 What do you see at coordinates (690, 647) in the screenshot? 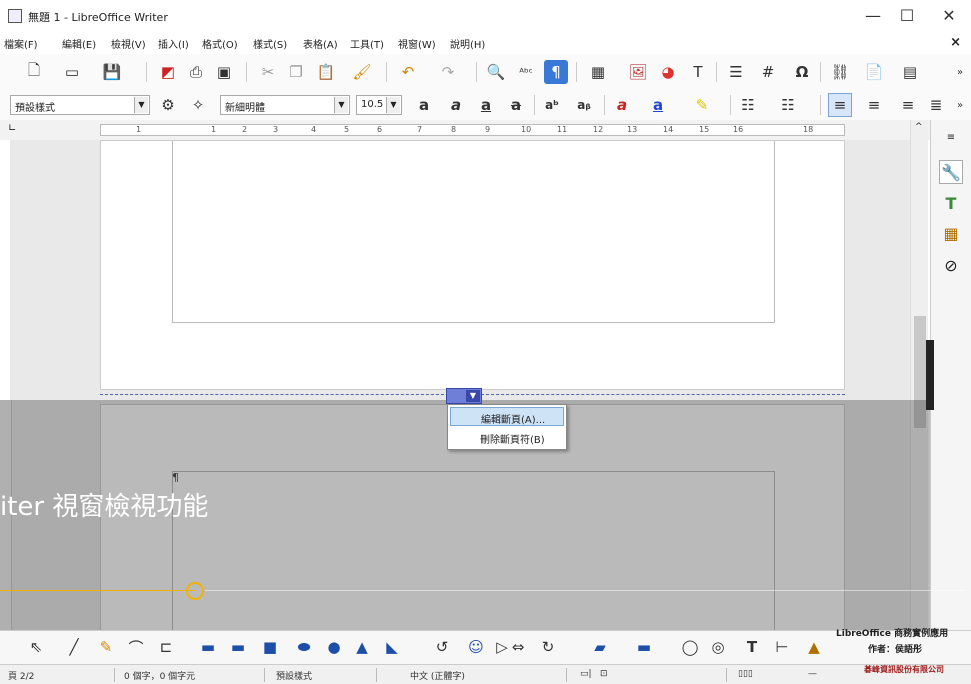
I see `comment-shape-icon: ◯` at bounding box center [690, 647].